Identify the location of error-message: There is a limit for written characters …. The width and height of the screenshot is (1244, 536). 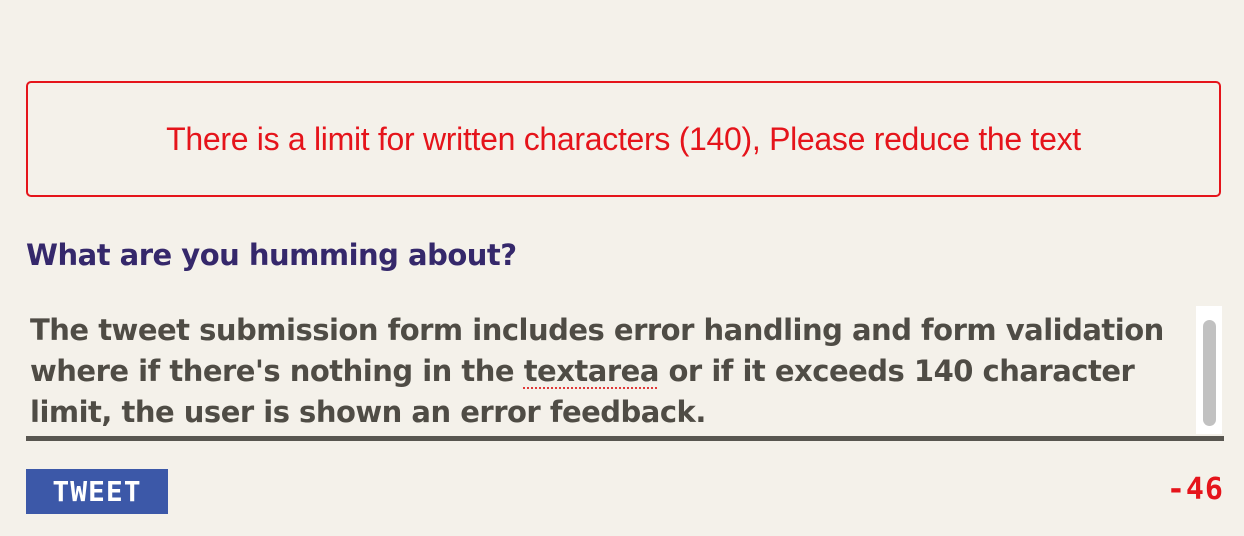
(623, 138).